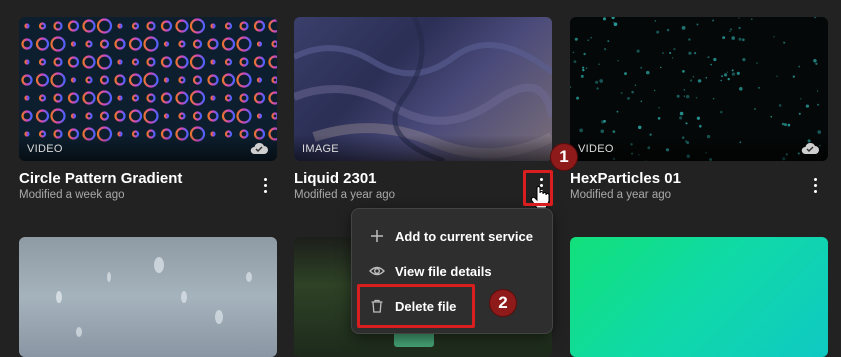 This screenshot has width=841, height=357. I want to click on file-modified: Modified a week ago, so click(72, 195).